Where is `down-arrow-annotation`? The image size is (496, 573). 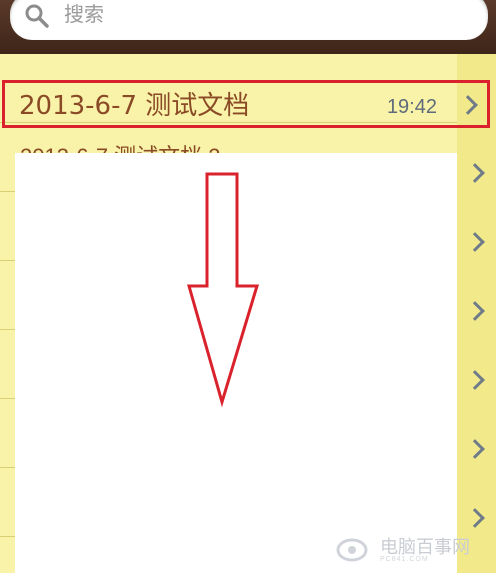 down-arrow-annotation is located at coordinates (223, 290).